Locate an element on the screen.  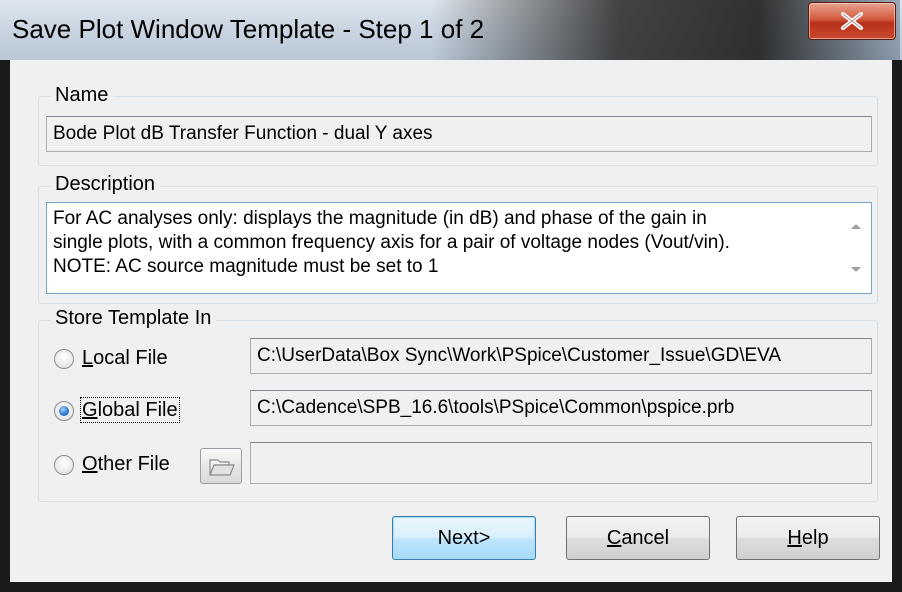
local-file-label: Local File is located at coordinates (125, 358).